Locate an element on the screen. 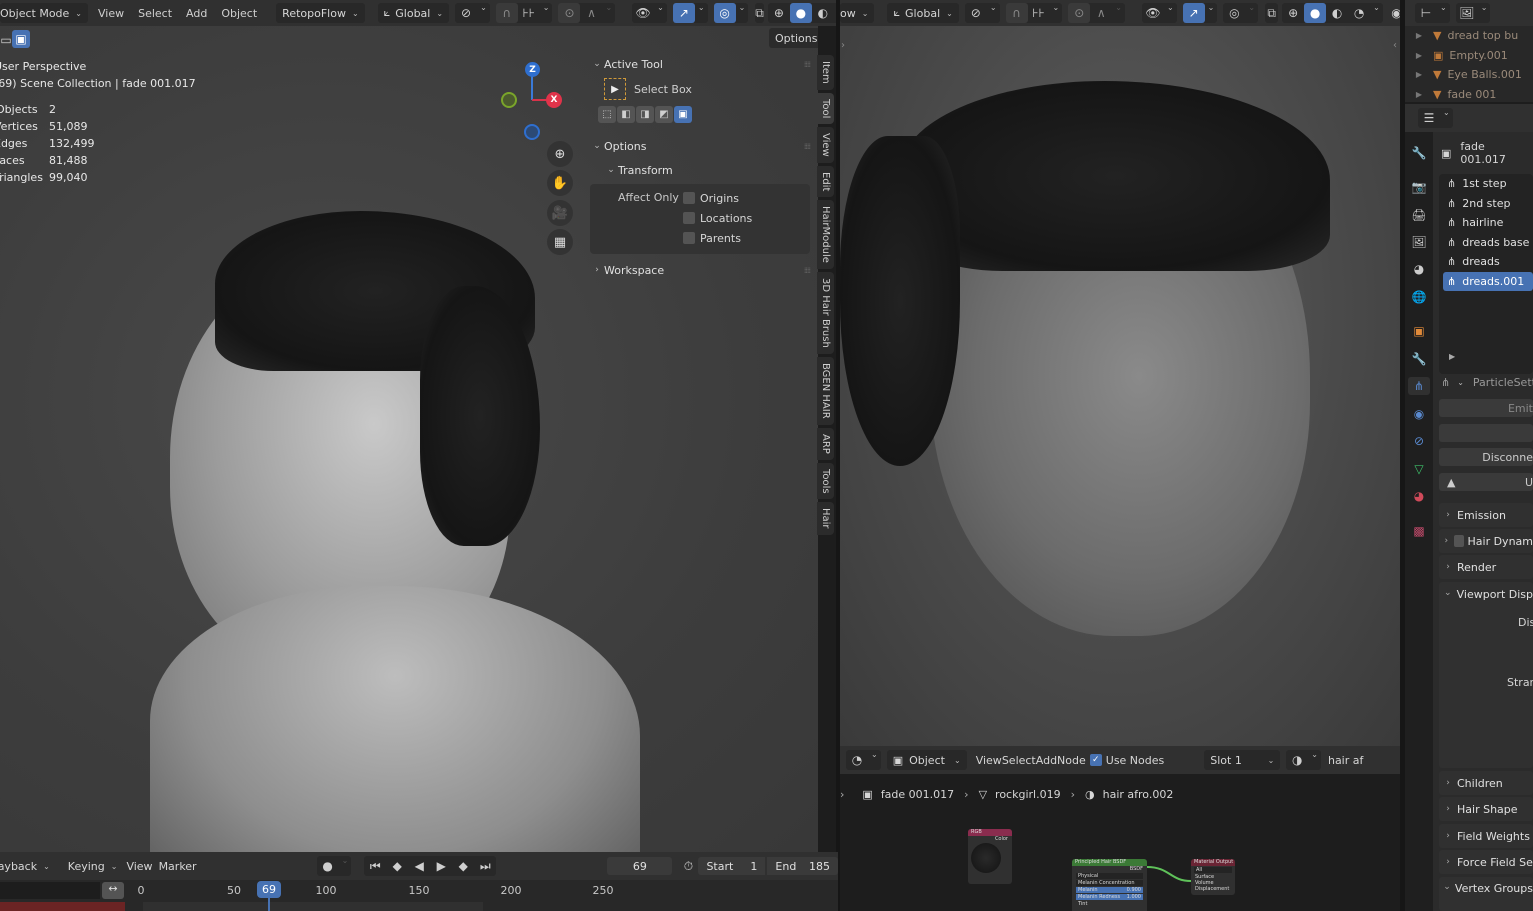  list-expand-icon: ▶ is located at coordinates (1452, 356).